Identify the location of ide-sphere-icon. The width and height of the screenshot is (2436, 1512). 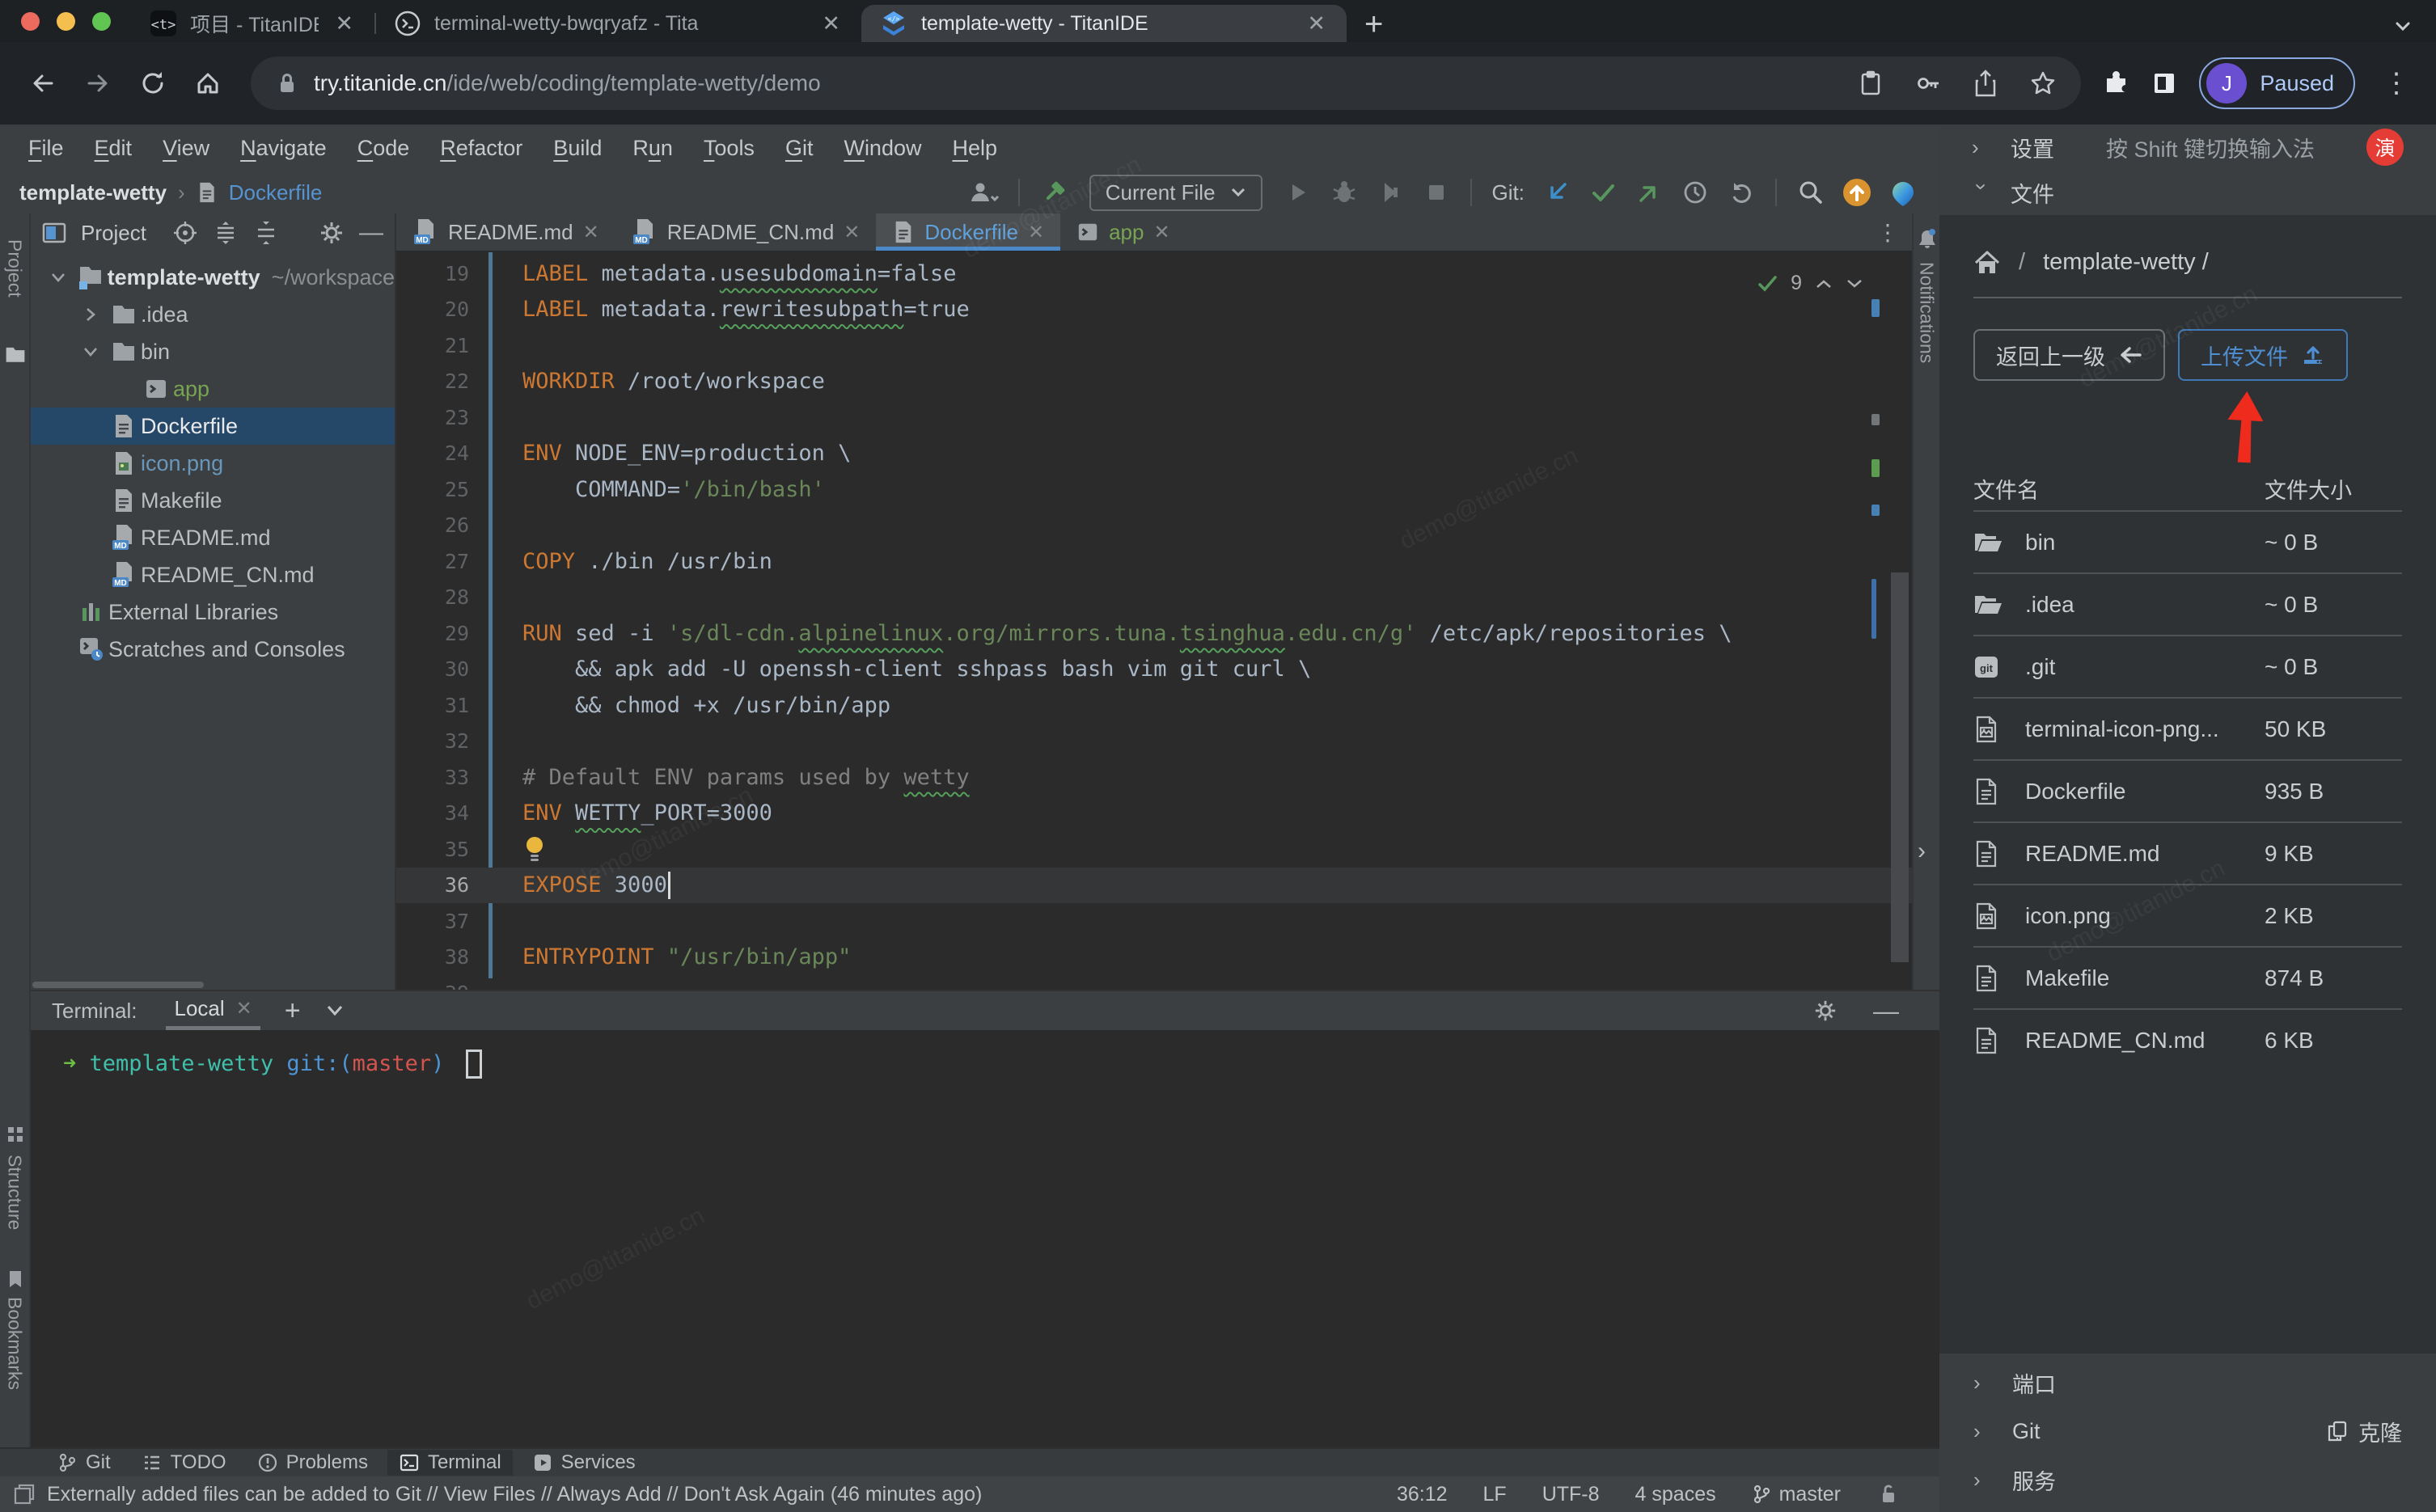
(1903, 192).